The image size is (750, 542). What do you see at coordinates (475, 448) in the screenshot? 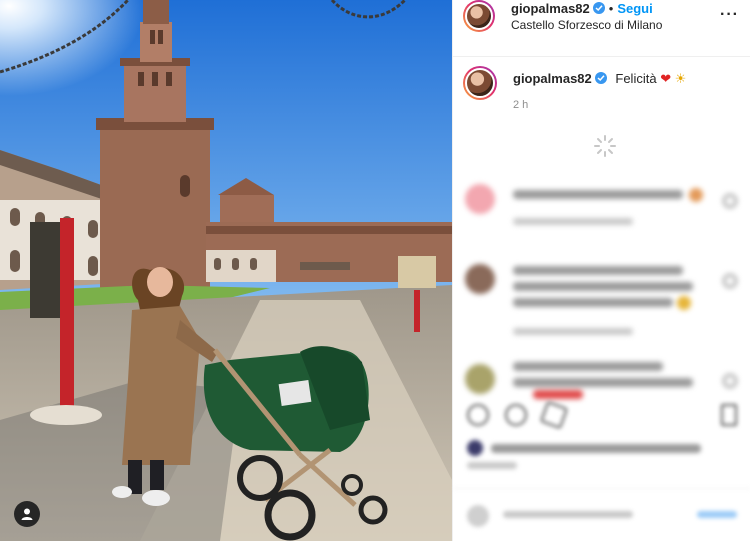
I see `liked-by-avatar` at bounding box center [475, 448].